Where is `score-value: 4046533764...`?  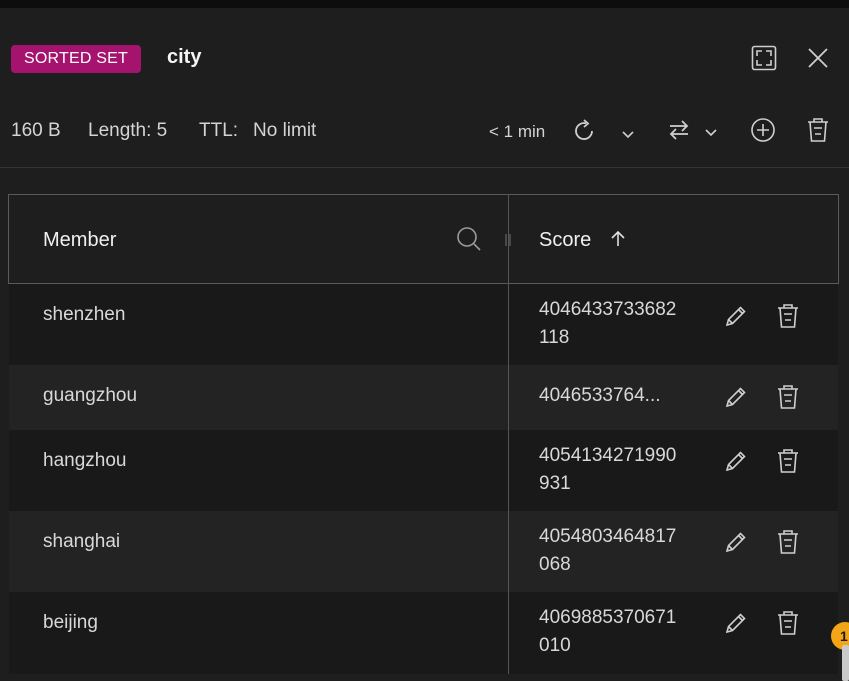
score-value: 4046533764... is located at coordinates (600, 395).